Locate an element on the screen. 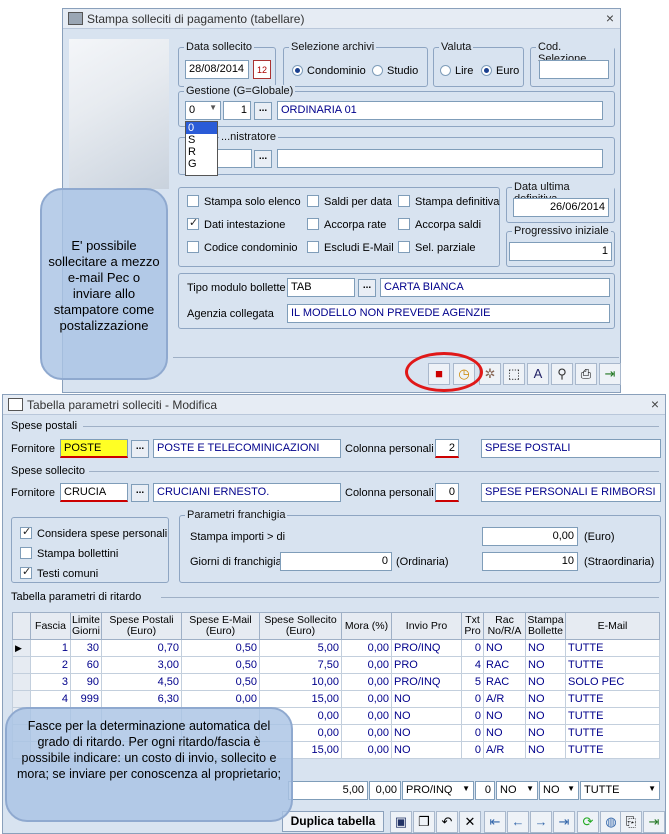 Image resolution: width=669 pixels, height=834 pixels. dropdown-option: R is located at coordinates (201, 152).